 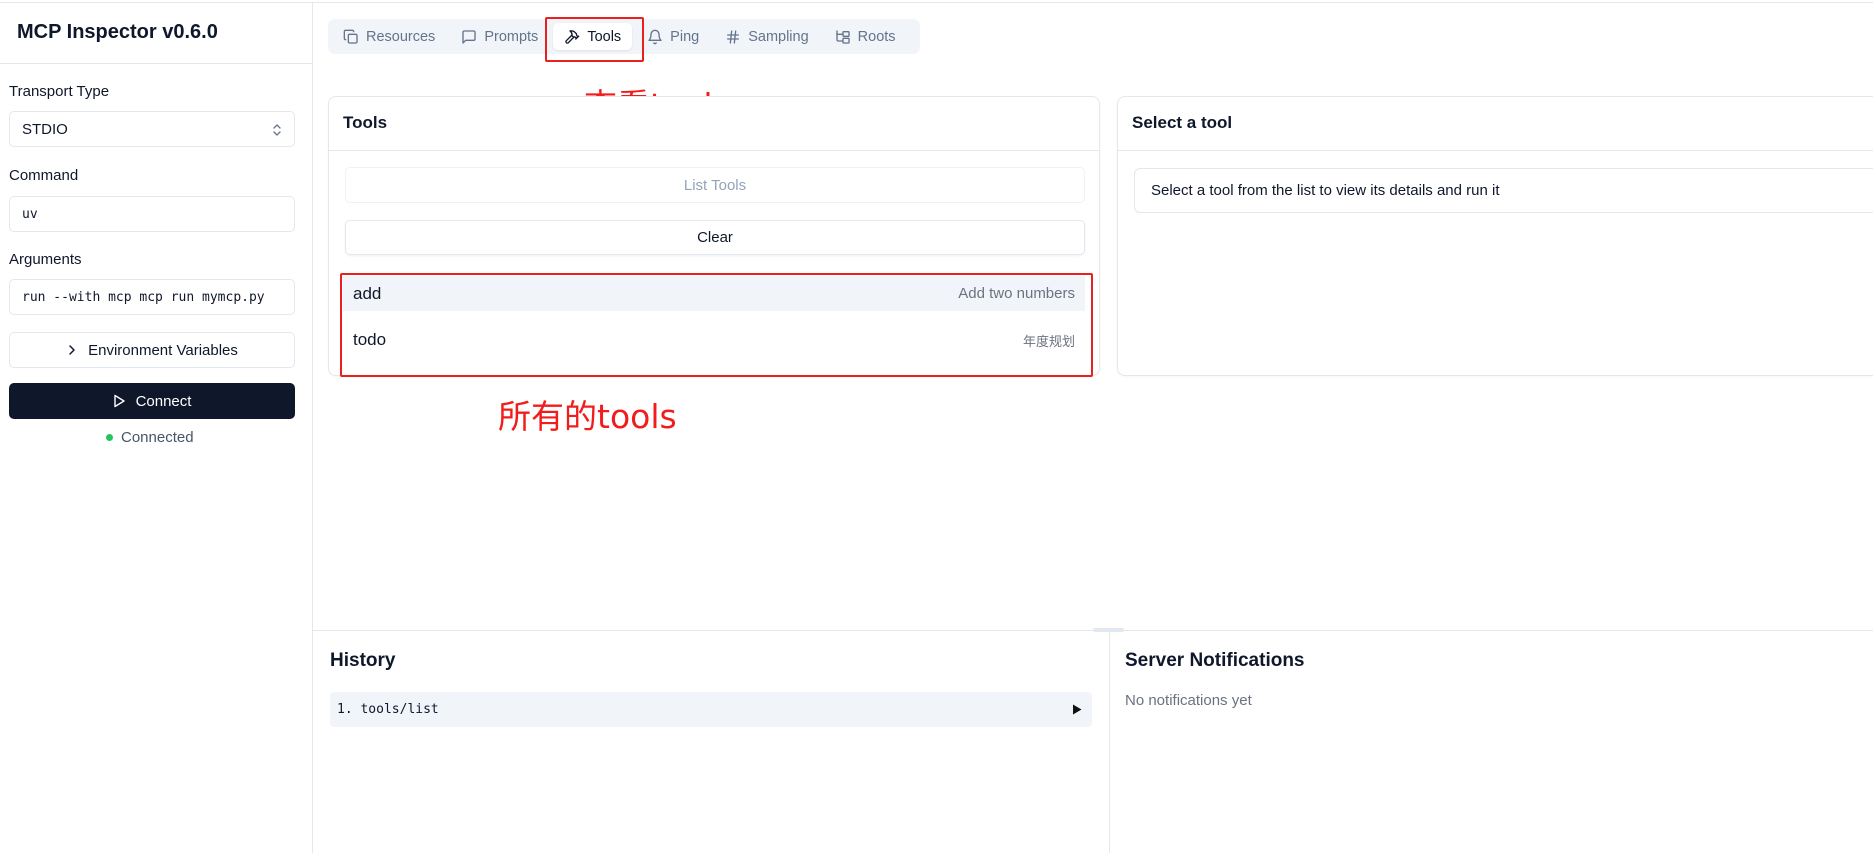 I want to click on transport-type-select: STDIO, so click(x=152, y=129).